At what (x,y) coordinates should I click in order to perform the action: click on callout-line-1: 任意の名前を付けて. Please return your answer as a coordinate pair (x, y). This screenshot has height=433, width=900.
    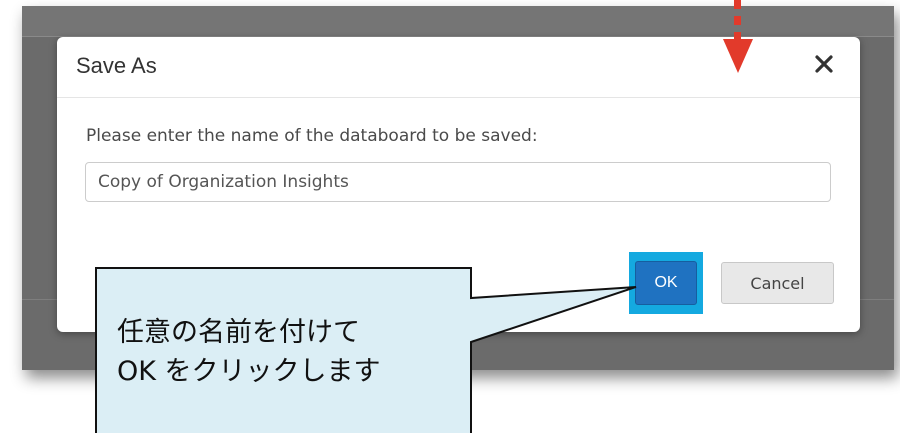
    Looking at the image, I should click on (238, 332).